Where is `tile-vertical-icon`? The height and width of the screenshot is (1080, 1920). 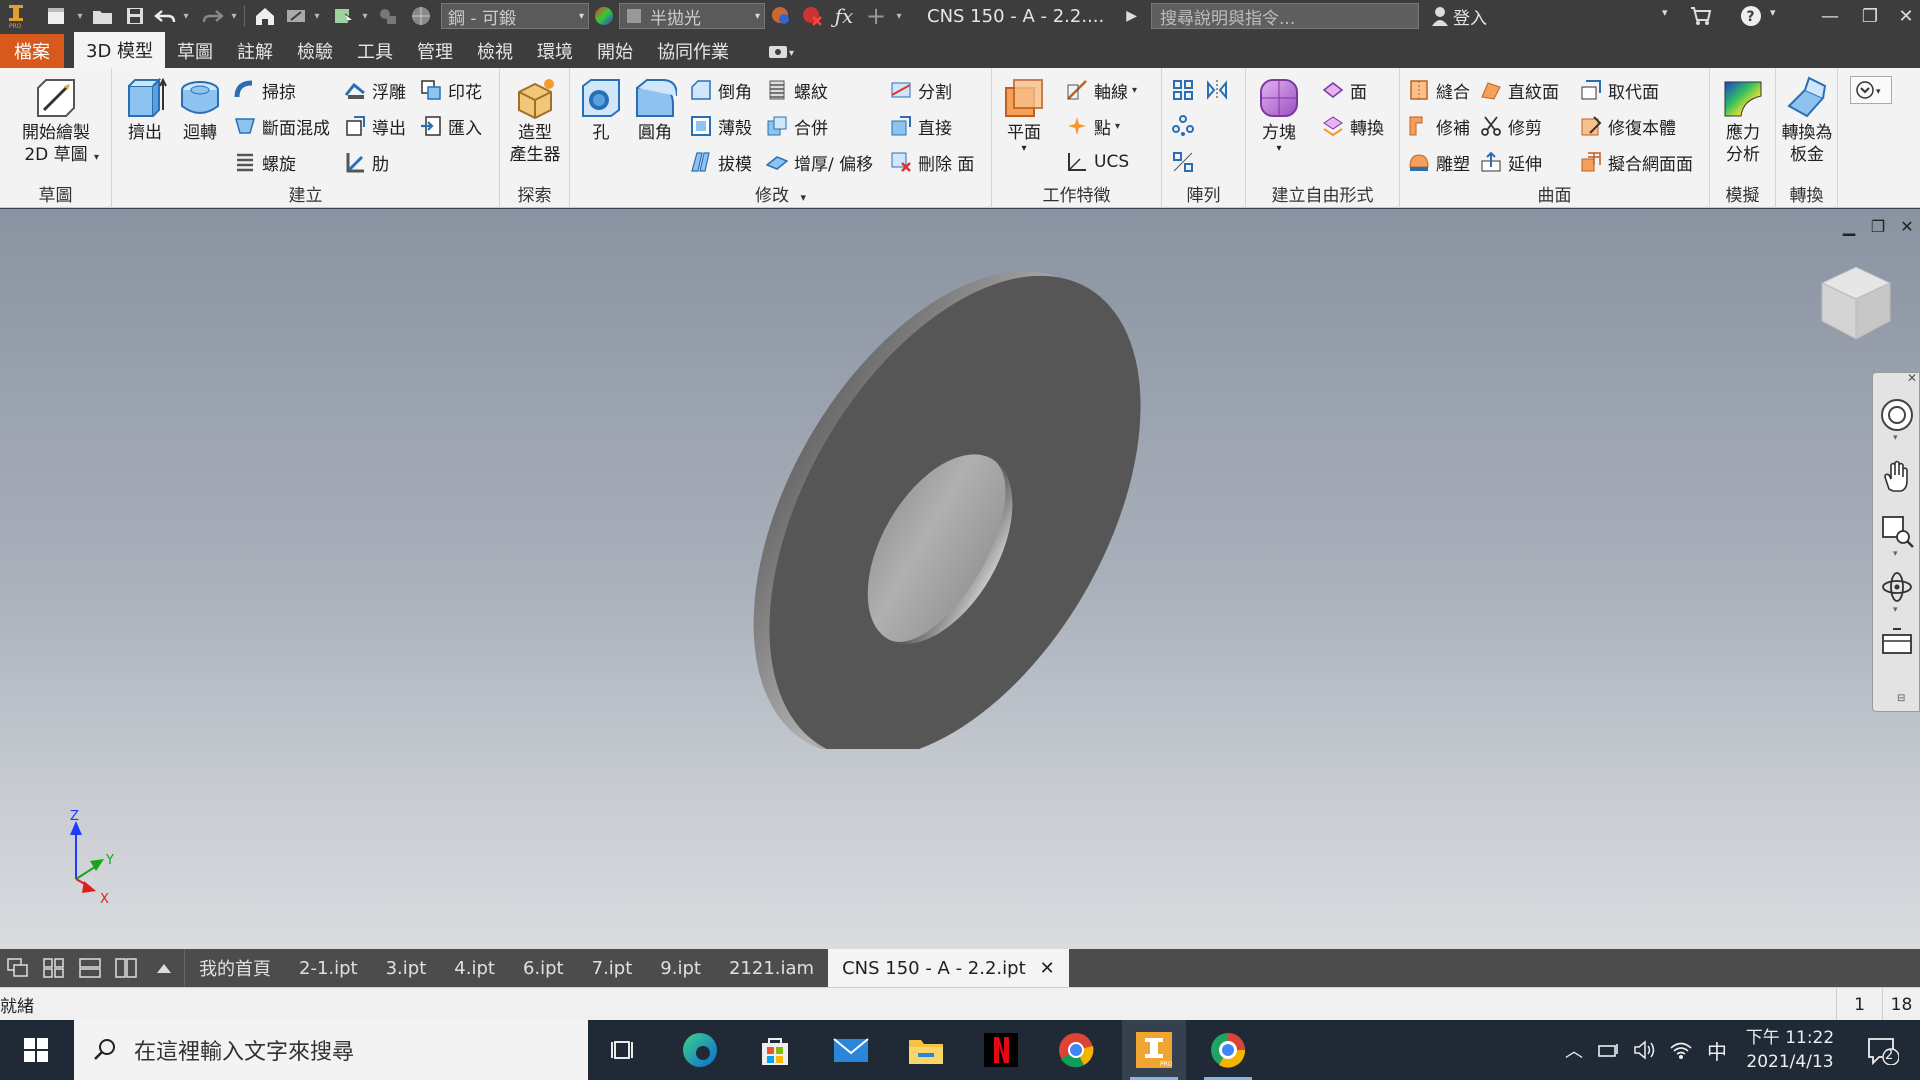
tile-vertical-icon is located at coordinates (126, 968).